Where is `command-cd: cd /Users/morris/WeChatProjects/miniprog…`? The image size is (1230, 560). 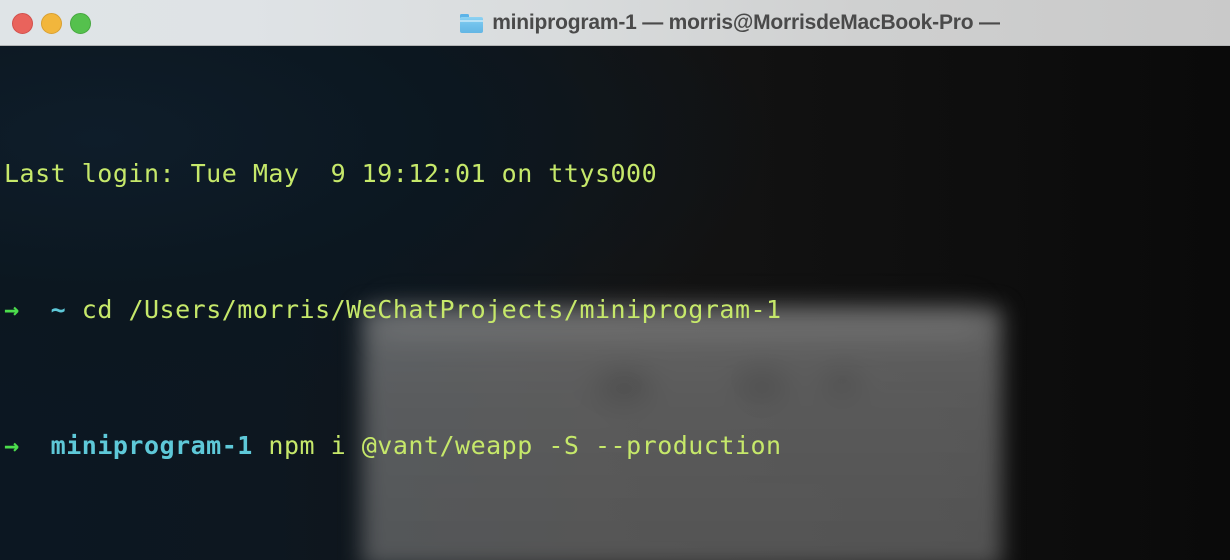
command-cd: cd /Users/morris/WeChatProjects/miniprog… is located at coordinates (431, 309).